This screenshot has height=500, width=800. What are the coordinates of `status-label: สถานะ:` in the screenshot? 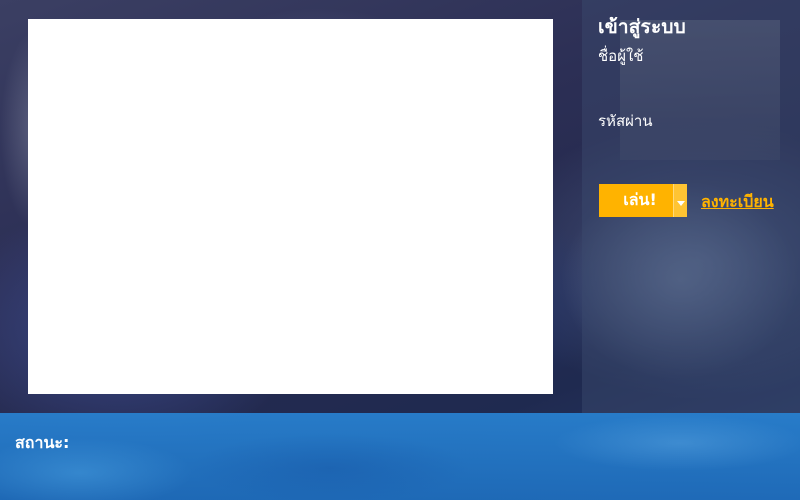 It's located at (42, 442).